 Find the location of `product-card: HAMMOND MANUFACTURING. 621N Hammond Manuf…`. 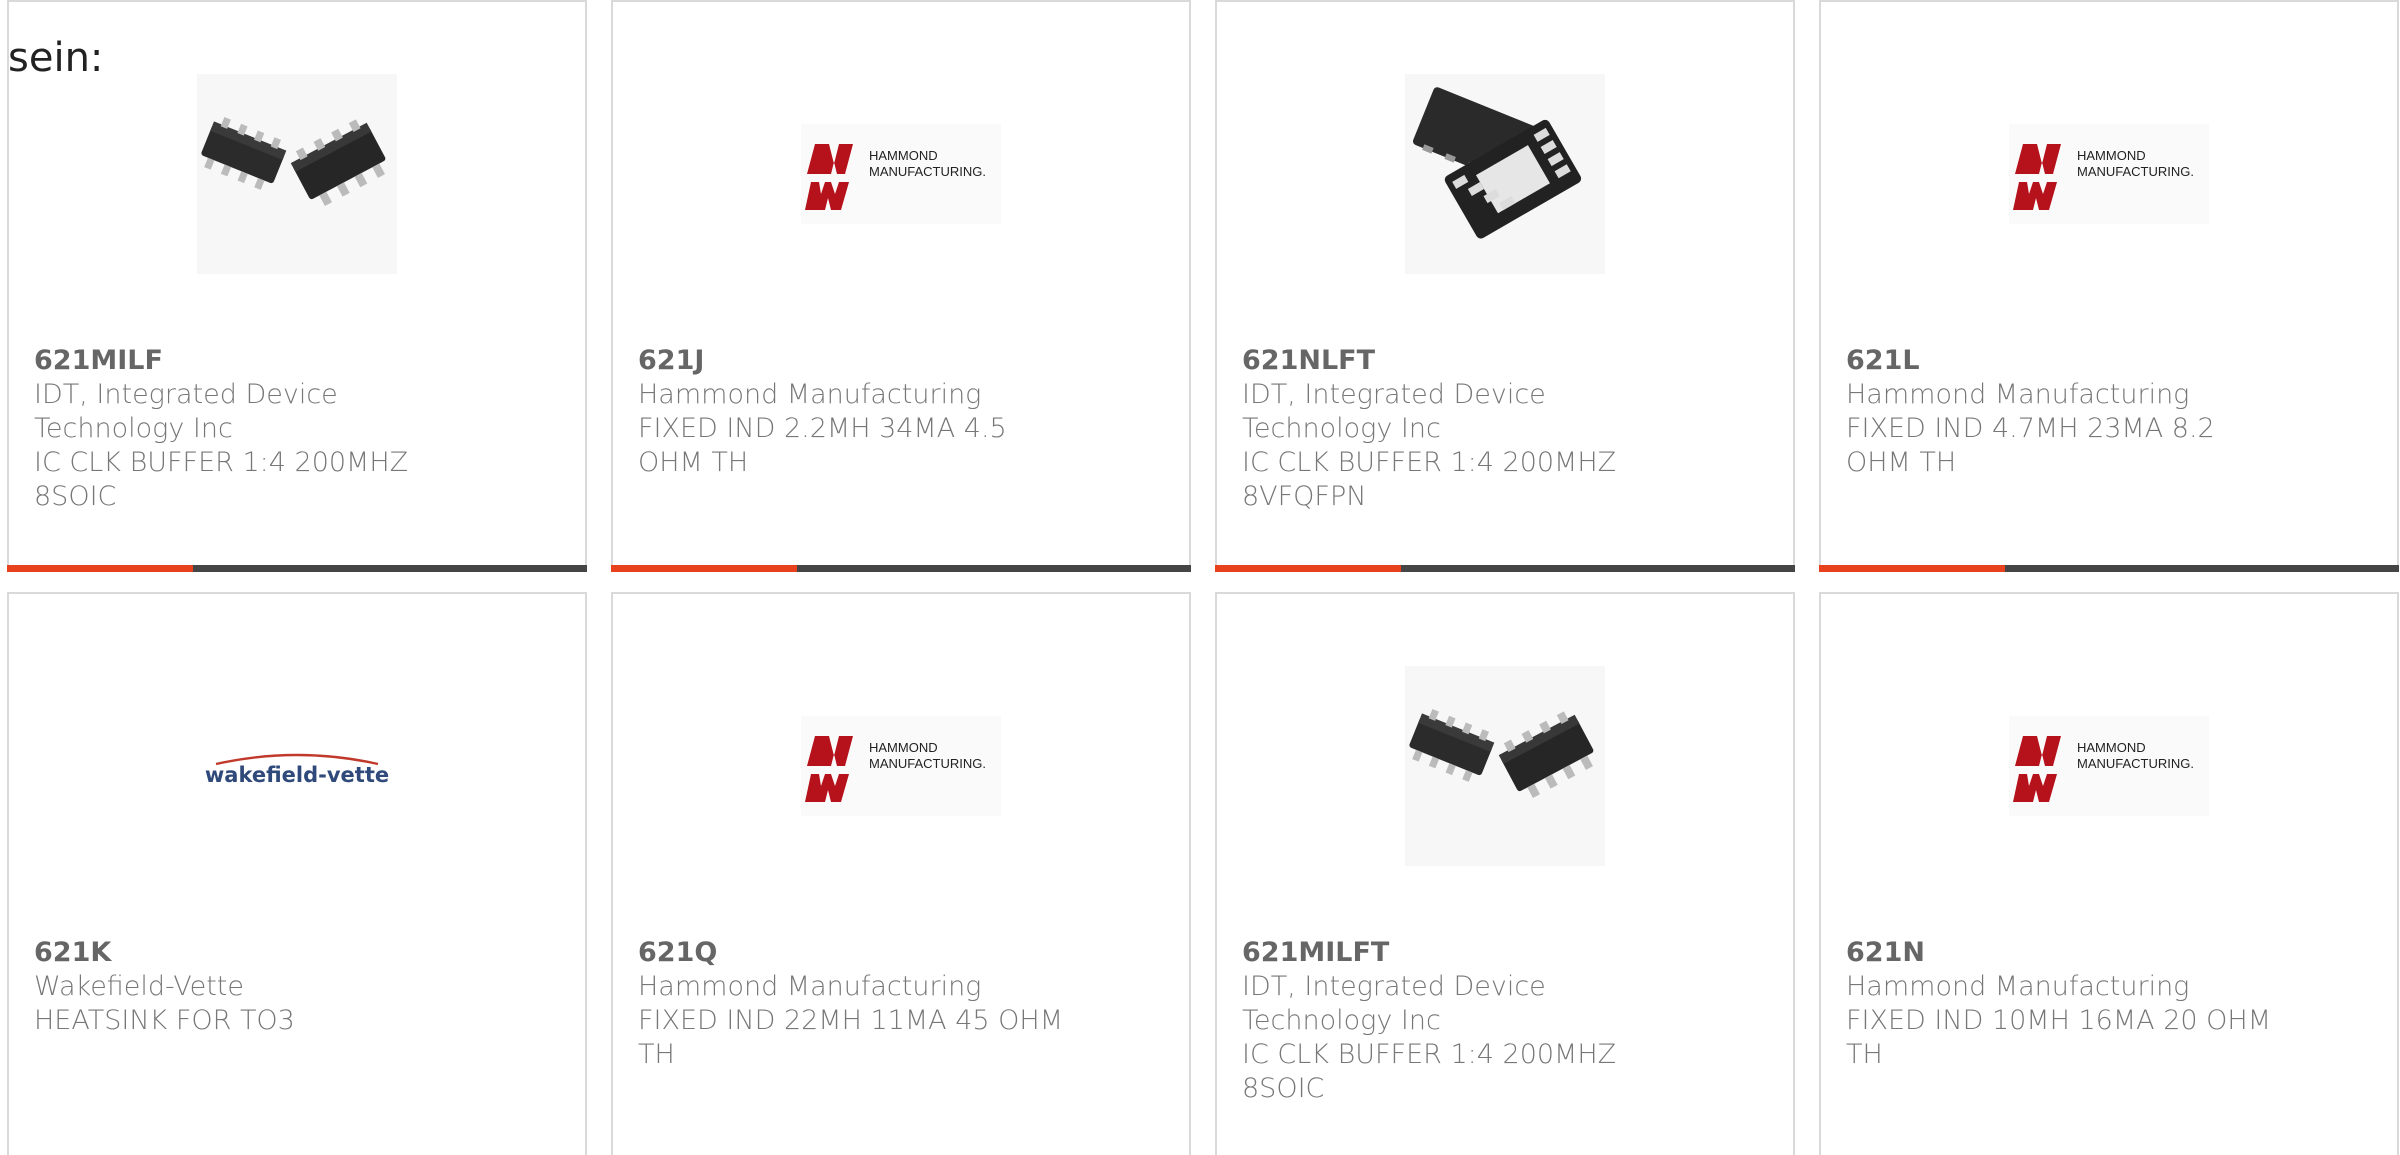

product-card: HAMMOND MANUFACTURING. 621N Hammond Manuf… is located at coordinates (2109, 873).